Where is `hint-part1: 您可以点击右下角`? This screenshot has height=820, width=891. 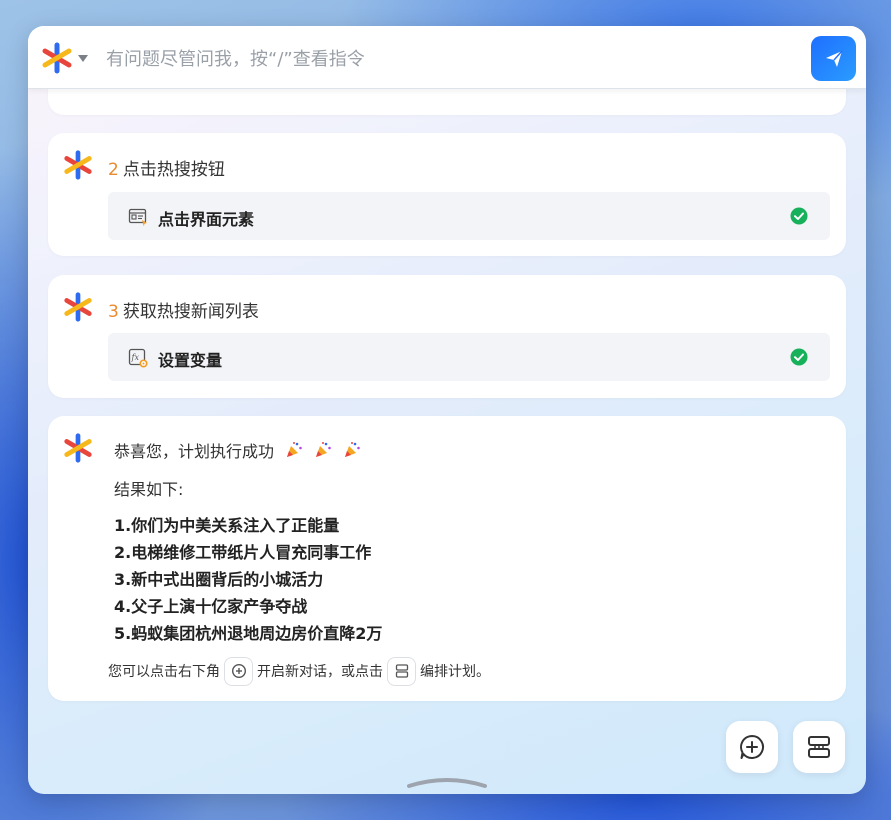 hint-part1: 您可以点击右下角 is located at coordinates (164, 672).